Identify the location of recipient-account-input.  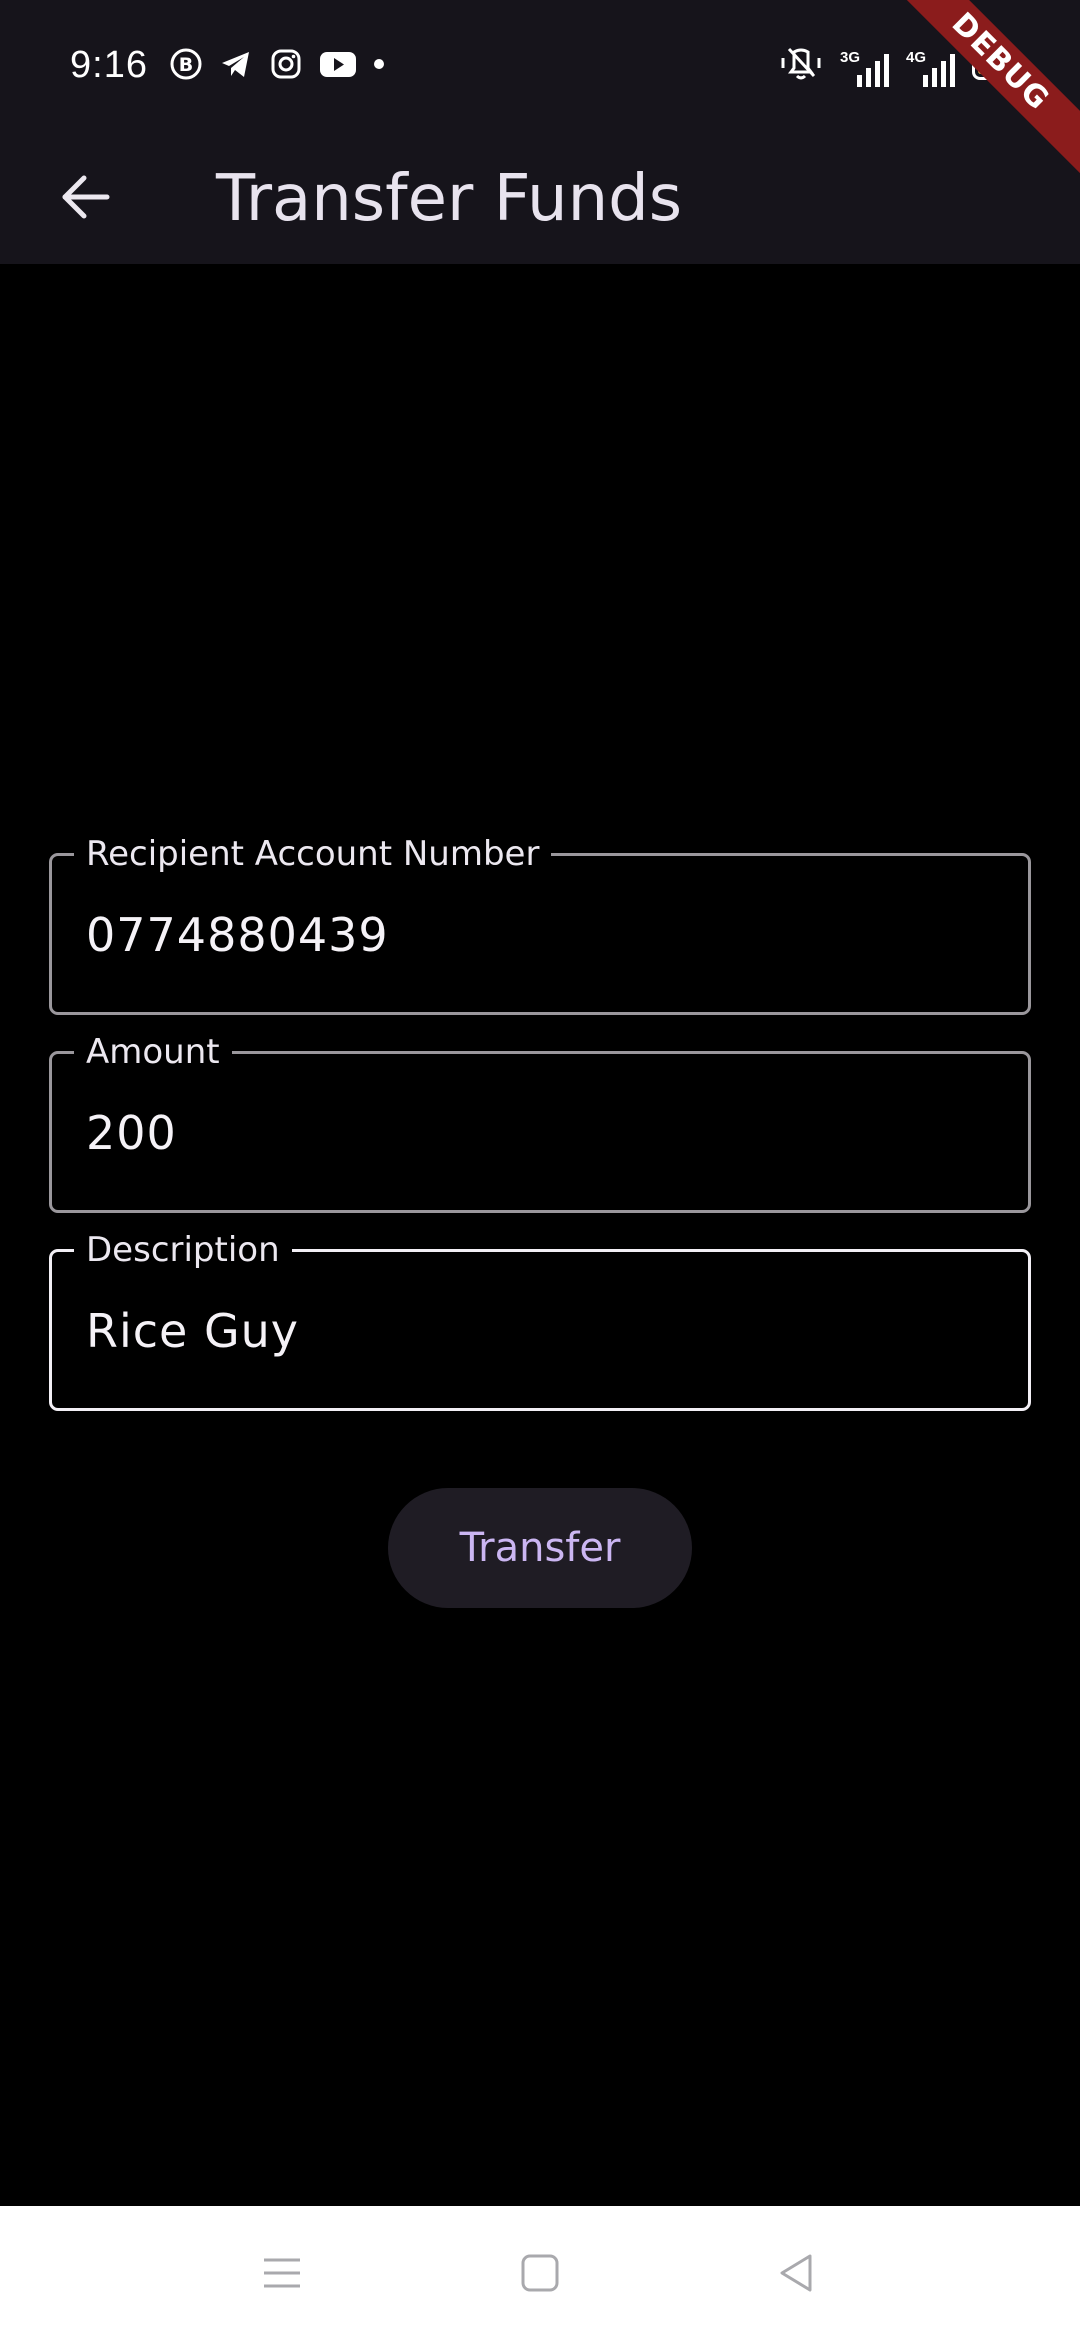
(540, 934).